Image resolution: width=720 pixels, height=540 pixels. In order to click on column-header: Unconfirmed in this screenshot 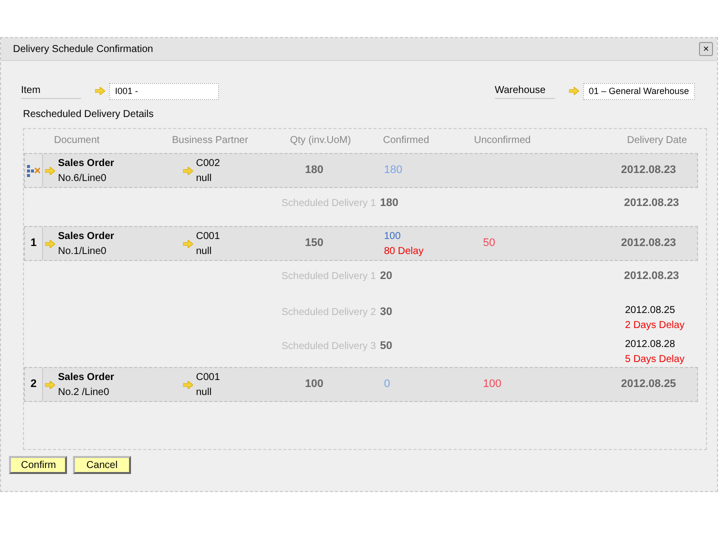, I will do `click(502, 141)`.